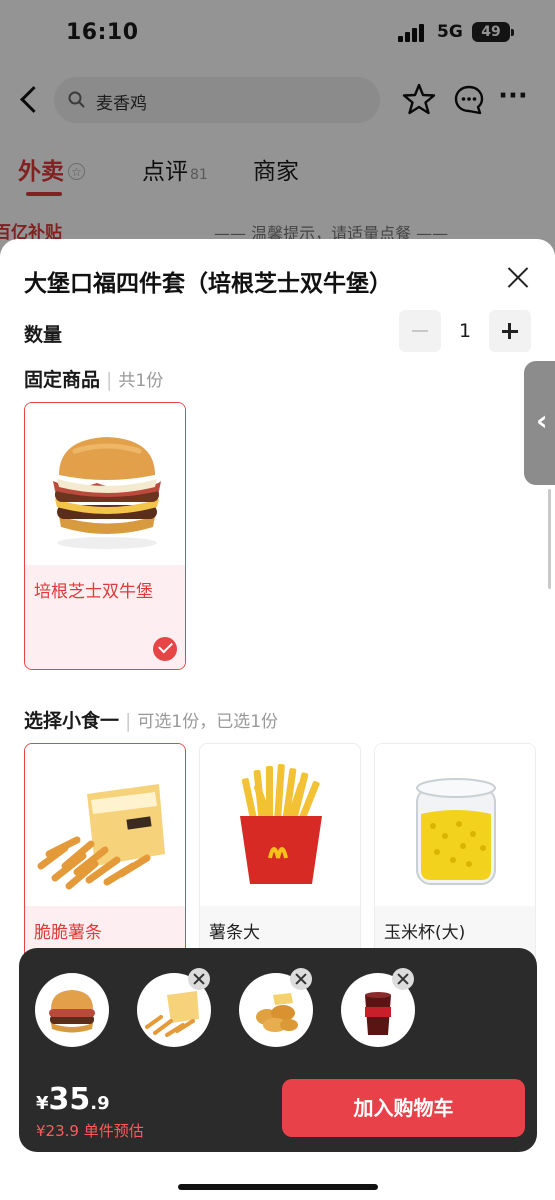 The image size is (555, 1200). Describe the element at coordinates (455, 825) in the screenshot. I see `corn-cup-image` at that location.